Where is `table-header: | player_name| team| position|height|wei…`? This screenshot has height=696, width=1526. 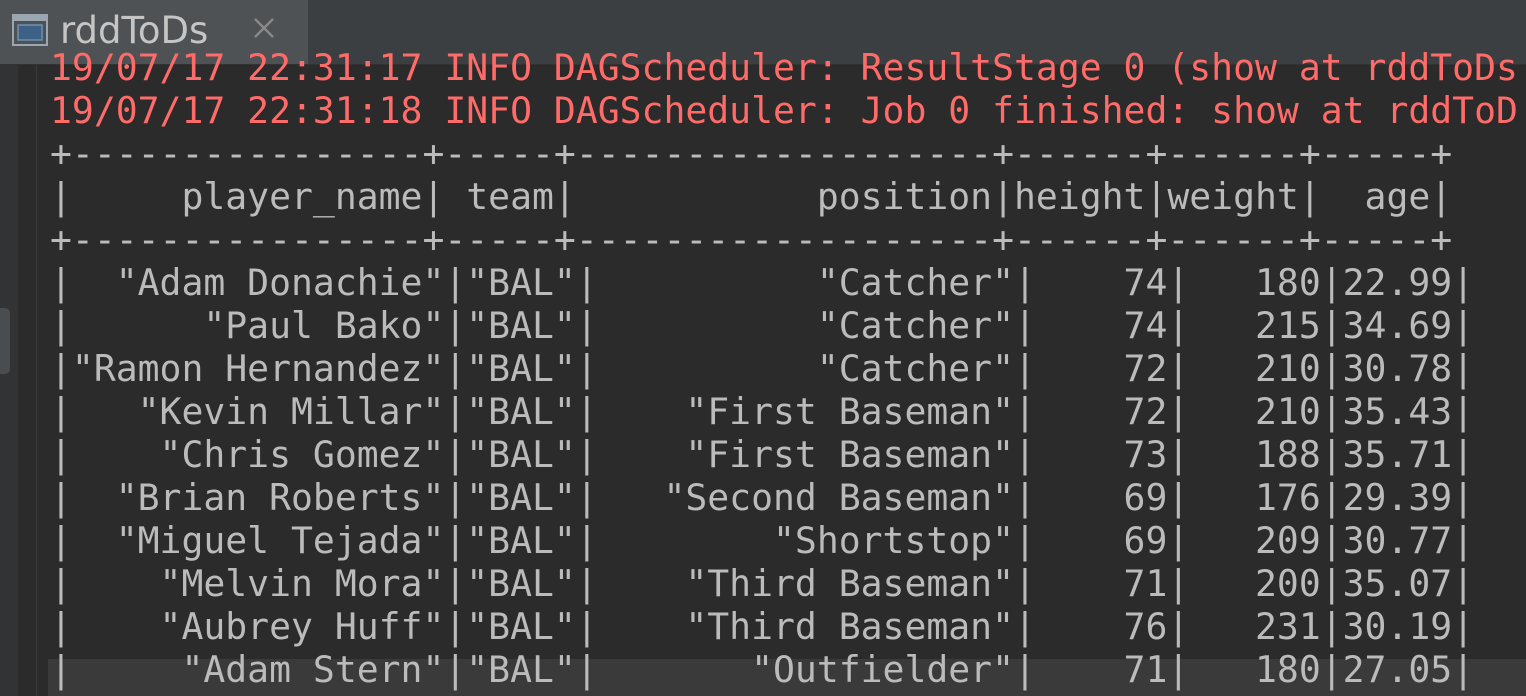 table-header: | player_name| team| position|height|wei… is located at coordinates (751, 196).